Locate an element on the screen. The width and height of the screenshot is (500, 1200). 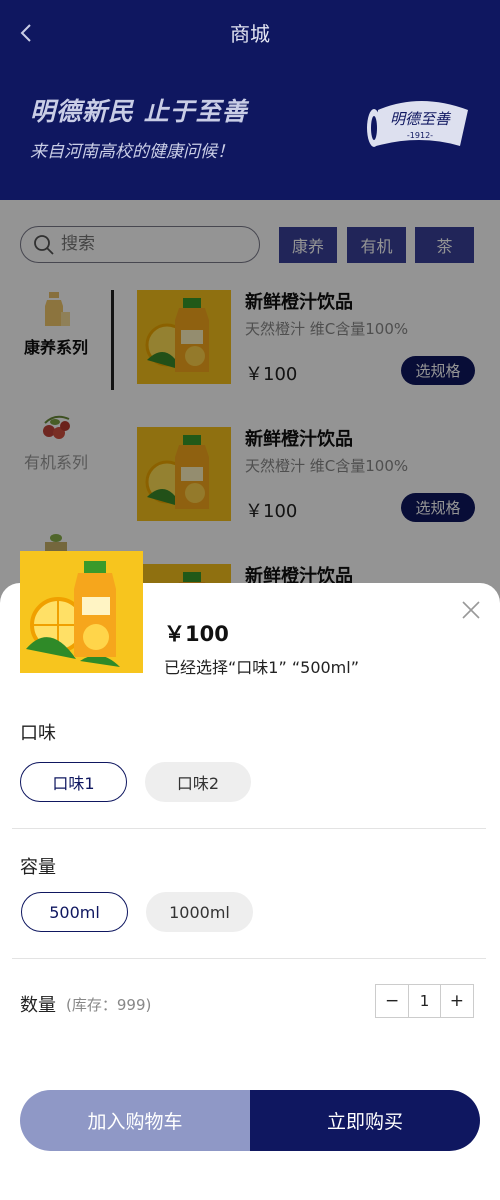
quantity-stepper: − 1 + is located at coordinates (424, 1001).